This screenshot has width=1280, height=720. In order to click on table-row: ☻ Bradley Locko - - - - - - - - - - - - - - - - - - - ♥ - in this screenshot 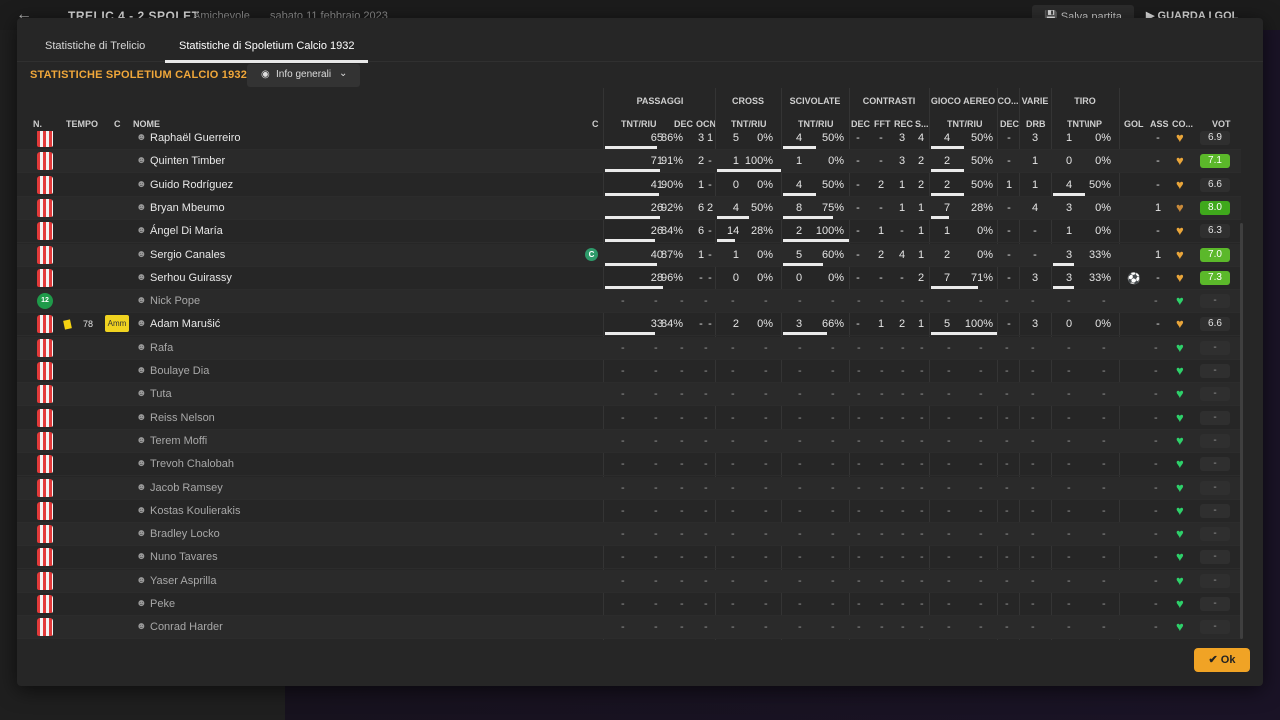, I will do `click(629, 535)`.